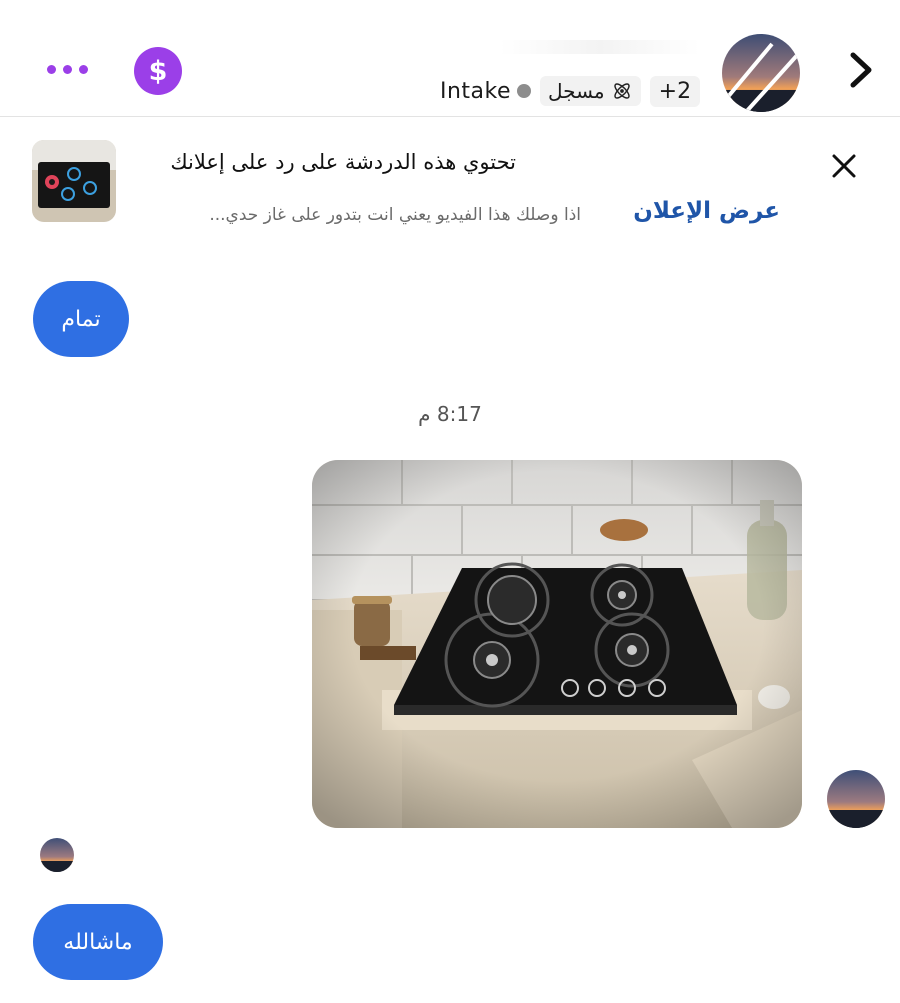 This screenshot has height=1003, width=900. I want to click on message-timestamp: 8:17 م, so click(450, 414).